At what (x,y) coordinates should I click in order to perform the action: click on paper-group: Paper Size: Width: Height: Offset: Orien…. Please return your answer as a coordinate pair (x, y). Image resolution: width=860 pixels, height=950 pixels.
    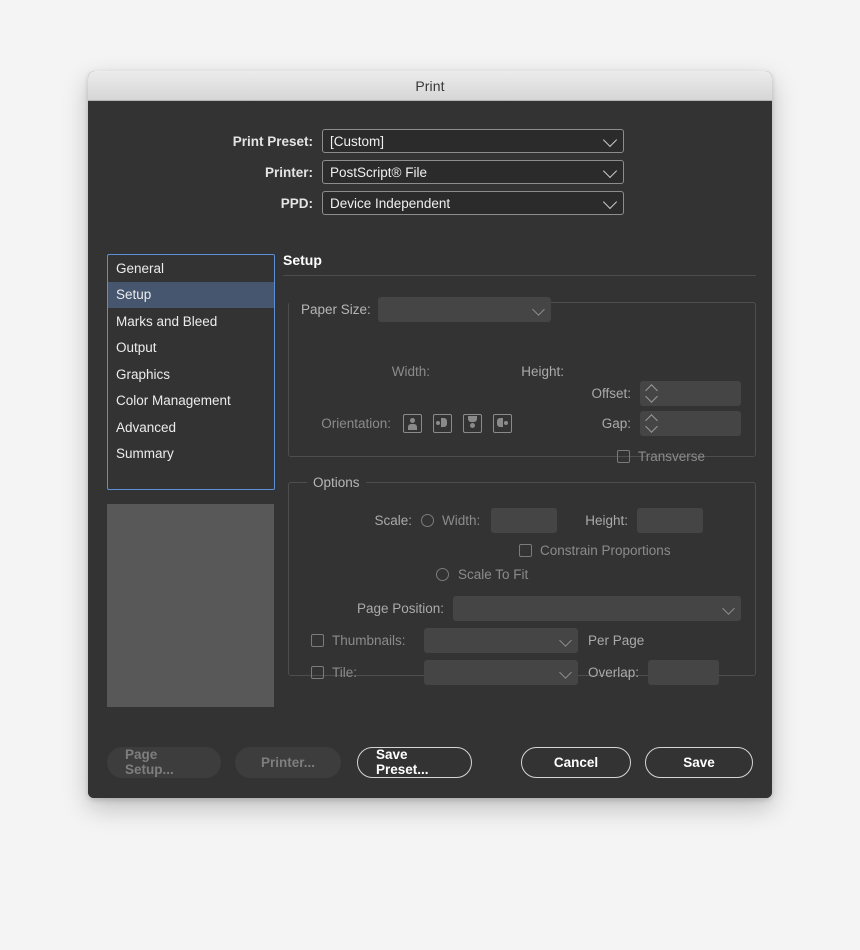
    Looking at the image, I should click on (522, 379).